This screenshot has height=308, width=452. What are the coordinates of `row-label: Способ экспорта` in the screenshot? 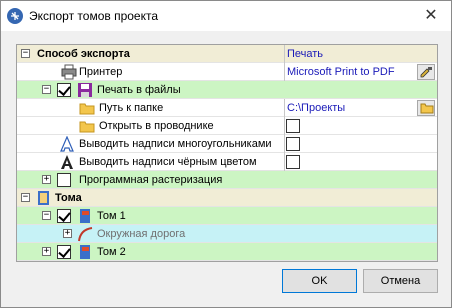 It's located at (83, 54).